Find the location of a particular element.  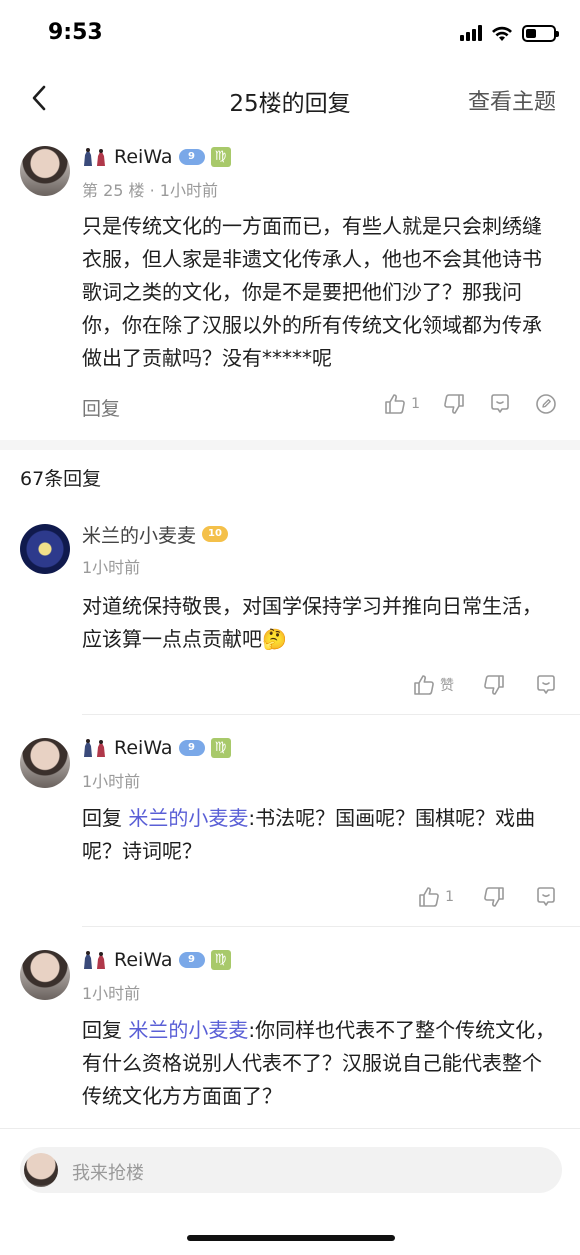

view-topic-button: 查看主题 is located at coordinates (512, 100).